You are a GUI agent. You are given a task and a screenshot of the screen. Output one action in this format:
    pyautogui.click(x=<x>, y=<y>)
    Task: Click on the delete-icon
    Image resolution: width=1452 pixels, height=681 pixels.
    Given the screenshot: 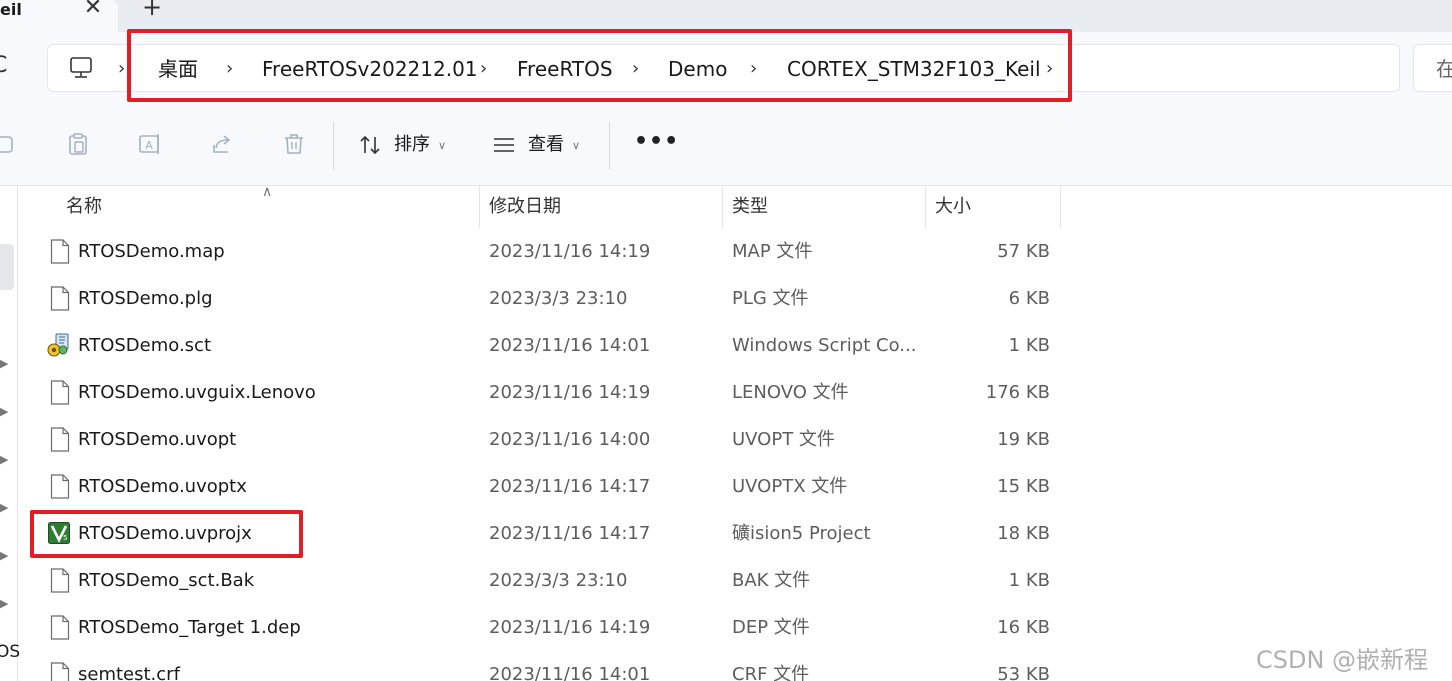 What is the action you would take?
    pyautogui.click(x=294, y=144)
    